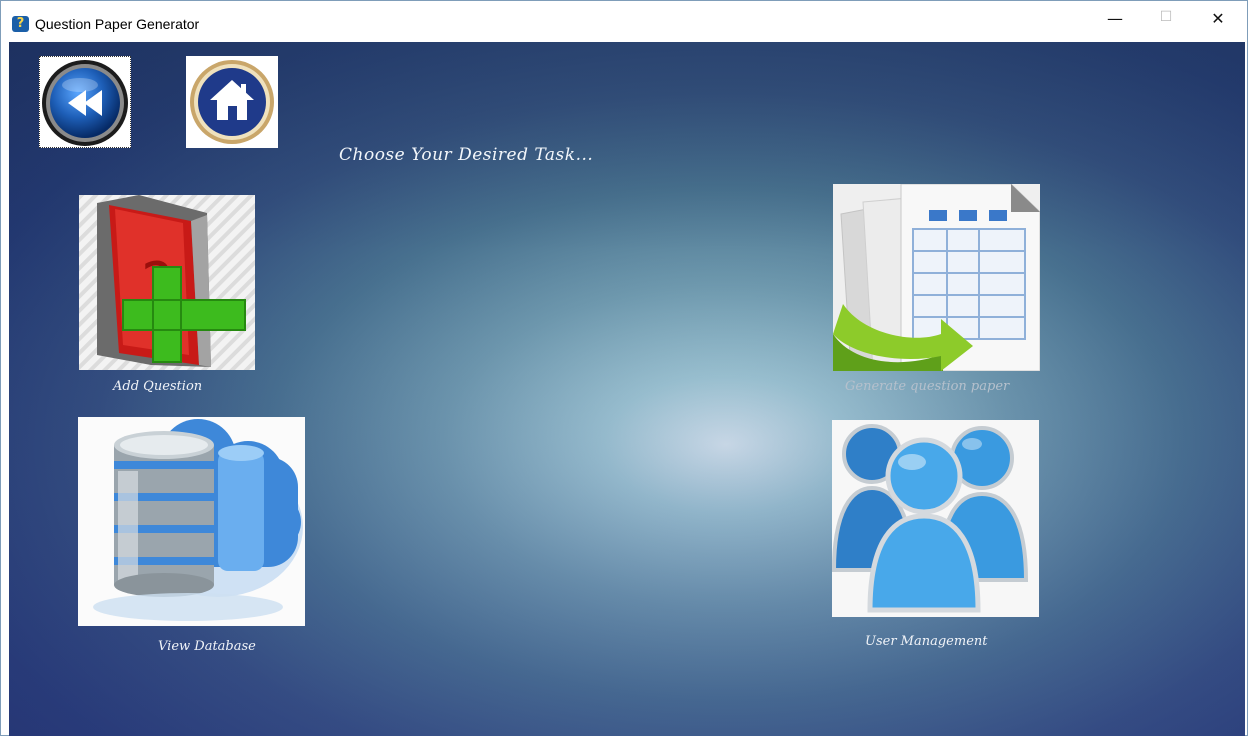 The width and height of the screenshot is (1248, 736). What do you see at coordinates (207, 646) in the screenshot?
I see `view-database-label: View Database` at bounding box center [207, 646].